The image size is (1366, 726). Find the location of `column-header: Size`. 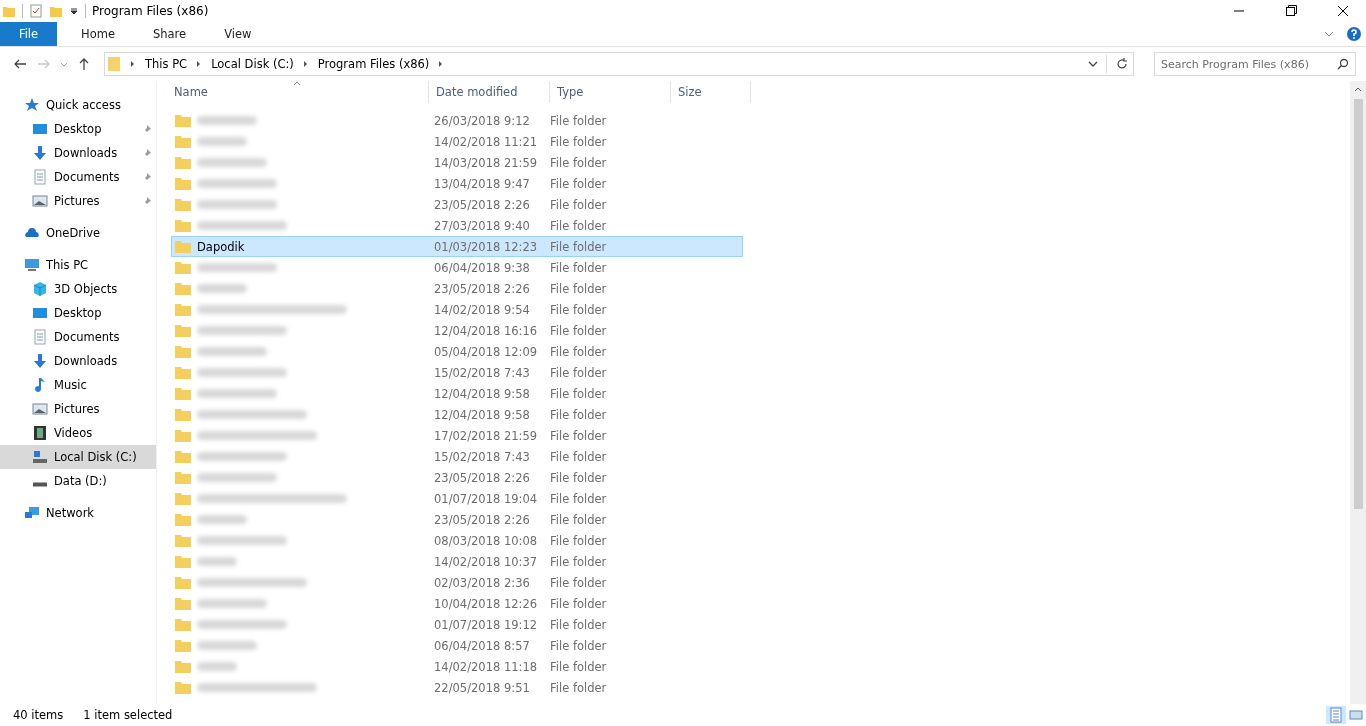

column-header: Size is located at coordinates (711, 92).